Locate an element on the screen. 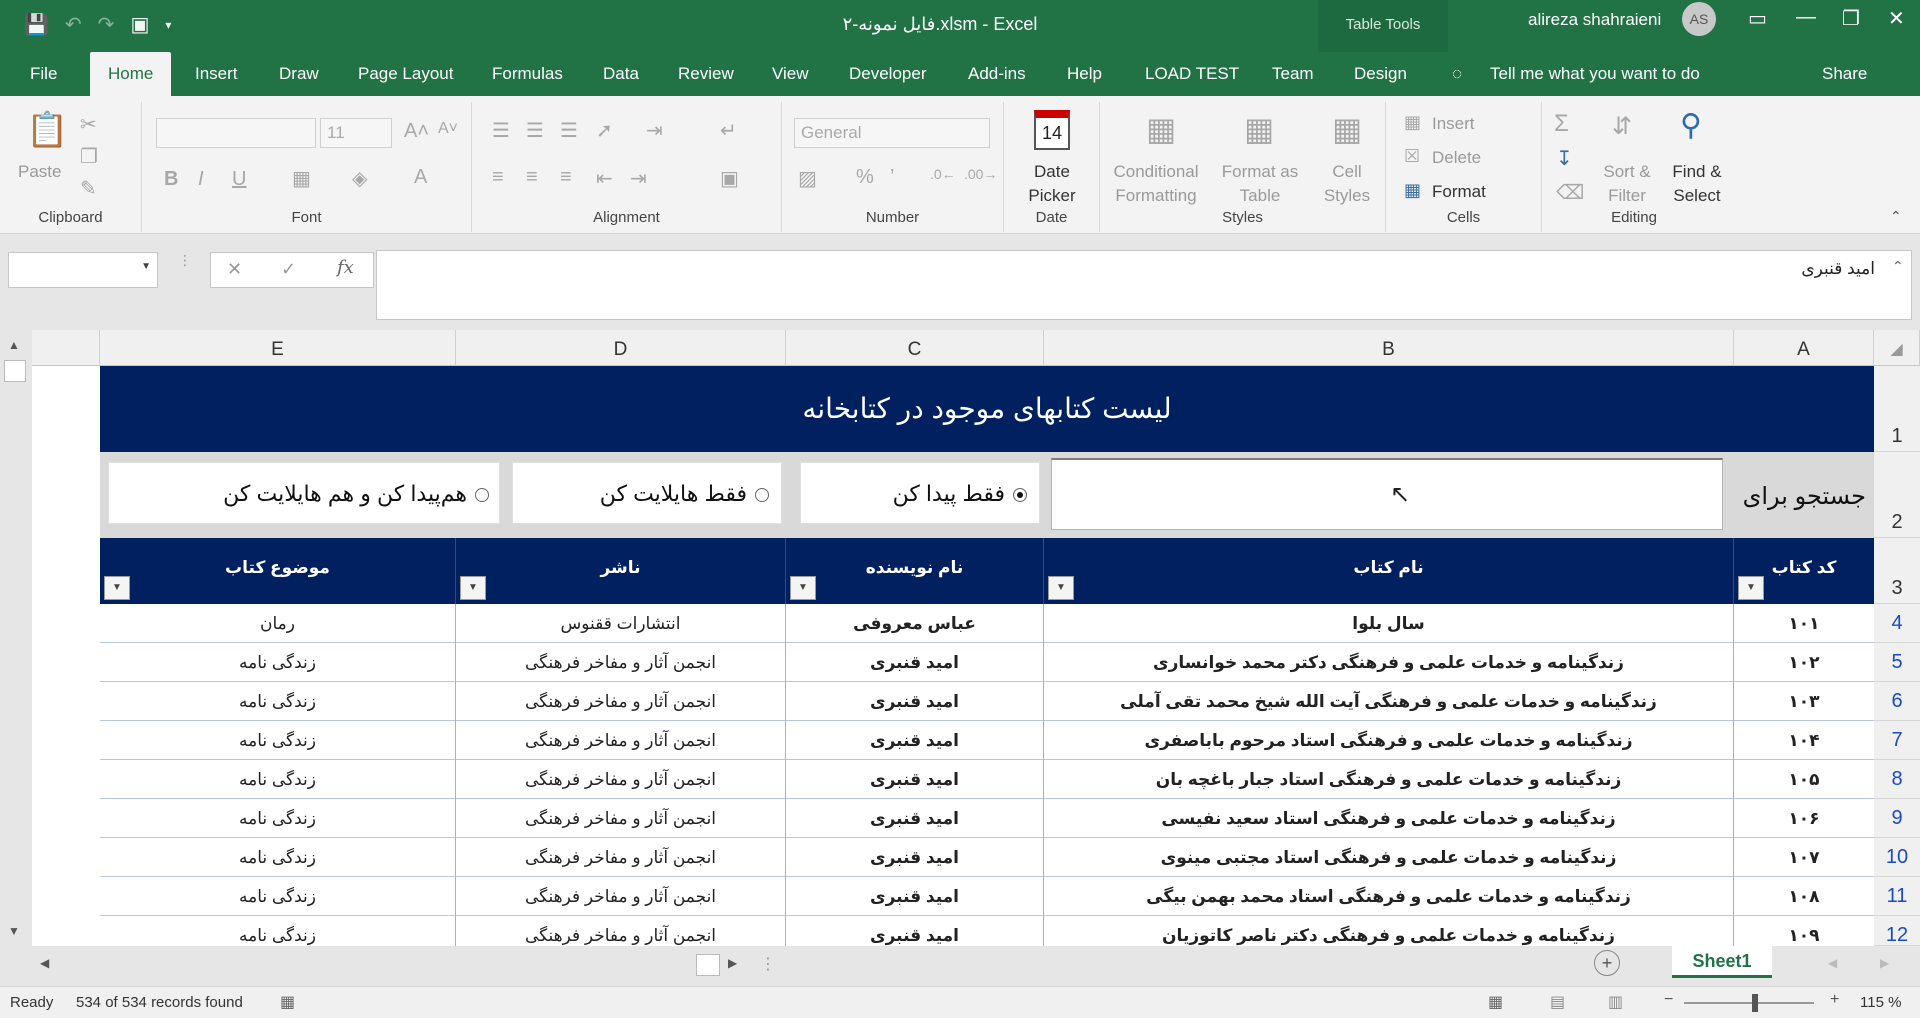 Image resolution: width=1920 pixels, height=1018 pixels. align-bottom-icon: ☰ is located at coordinates (569, 130).